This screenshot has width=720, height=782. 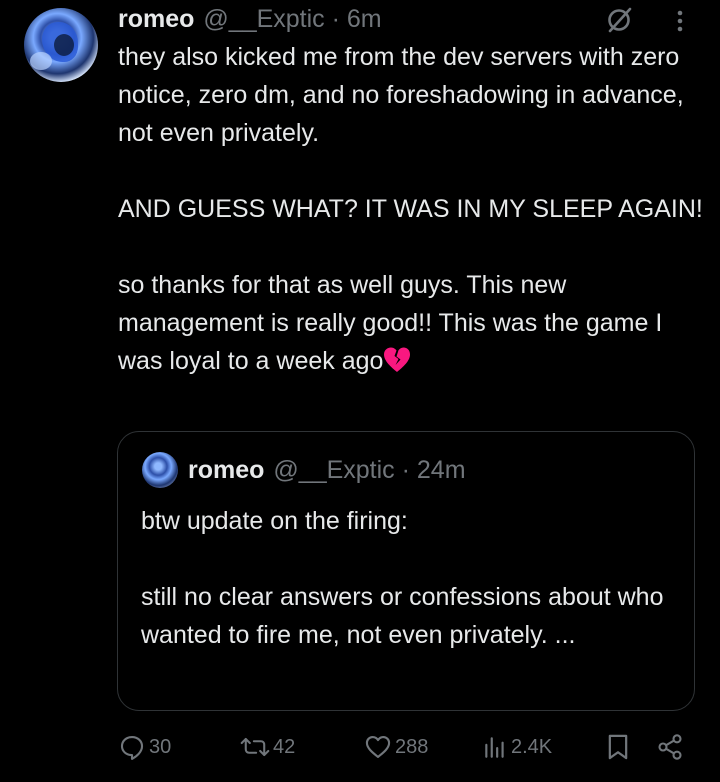 What do you see at coordinates (532, 746) in the screenshot?
I see `views-count: 2.4K` at bounding box center [532, 746].